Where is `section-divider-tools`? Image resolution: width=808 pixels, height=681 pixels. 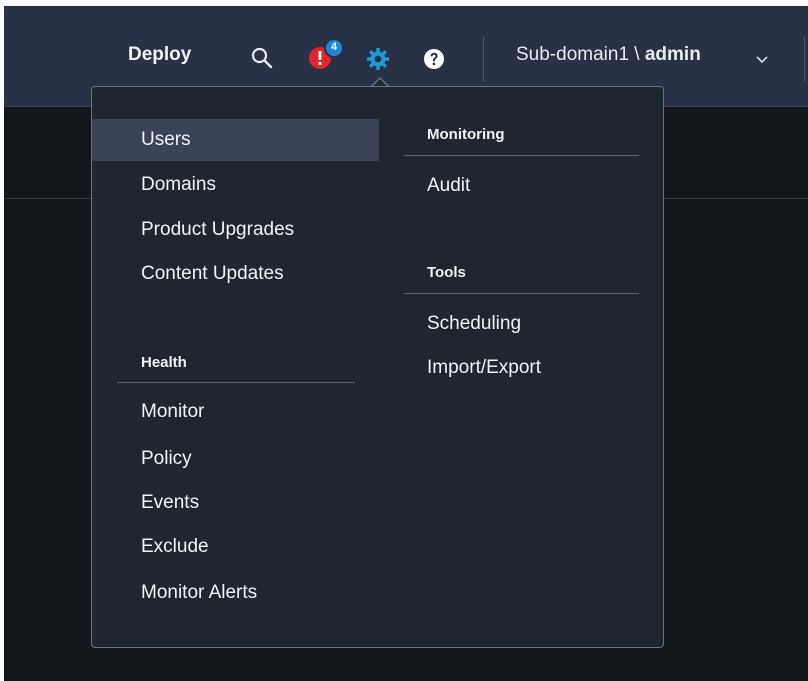
section-divider-tools is located at coordinates (521, 293).